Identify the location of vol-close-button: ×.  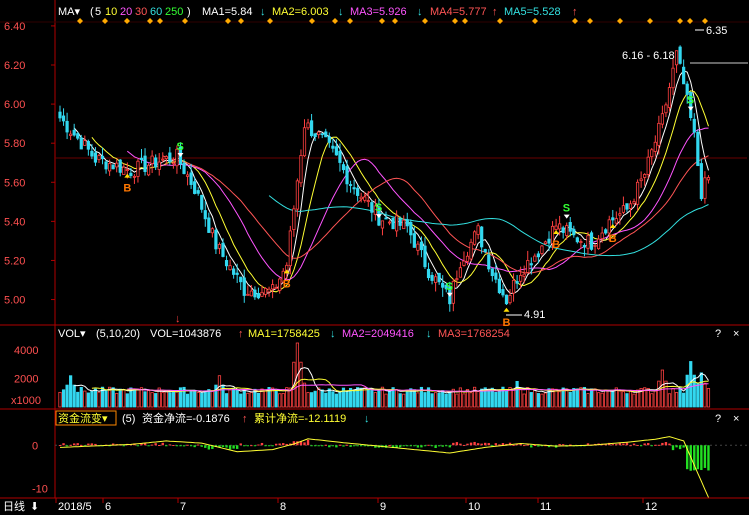
(736, 334).